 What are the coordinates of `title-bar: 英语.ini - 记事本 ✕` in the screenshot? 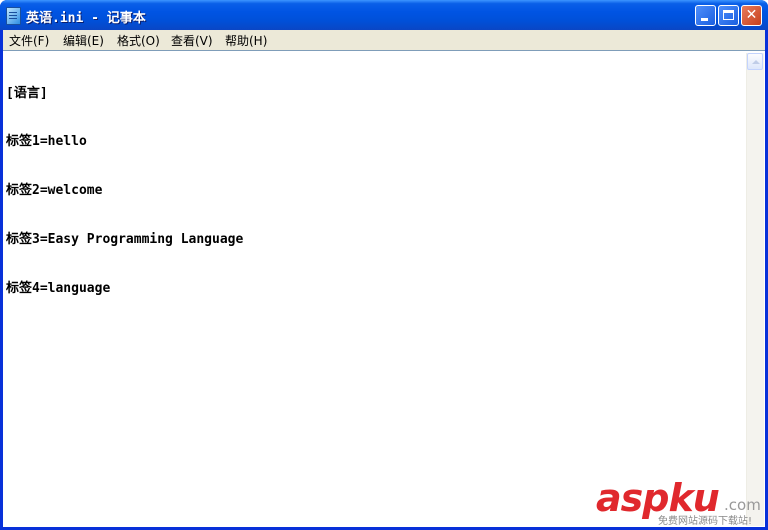 It's located at (384, 15).